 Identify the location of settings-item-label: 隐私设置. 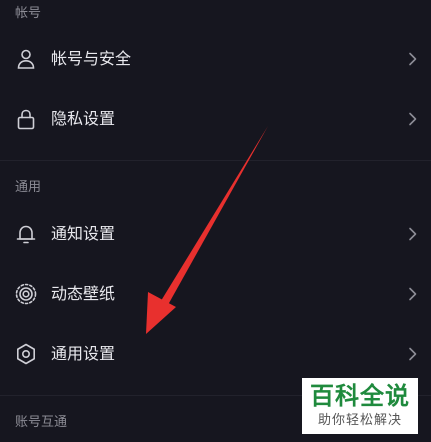
(83, 118).